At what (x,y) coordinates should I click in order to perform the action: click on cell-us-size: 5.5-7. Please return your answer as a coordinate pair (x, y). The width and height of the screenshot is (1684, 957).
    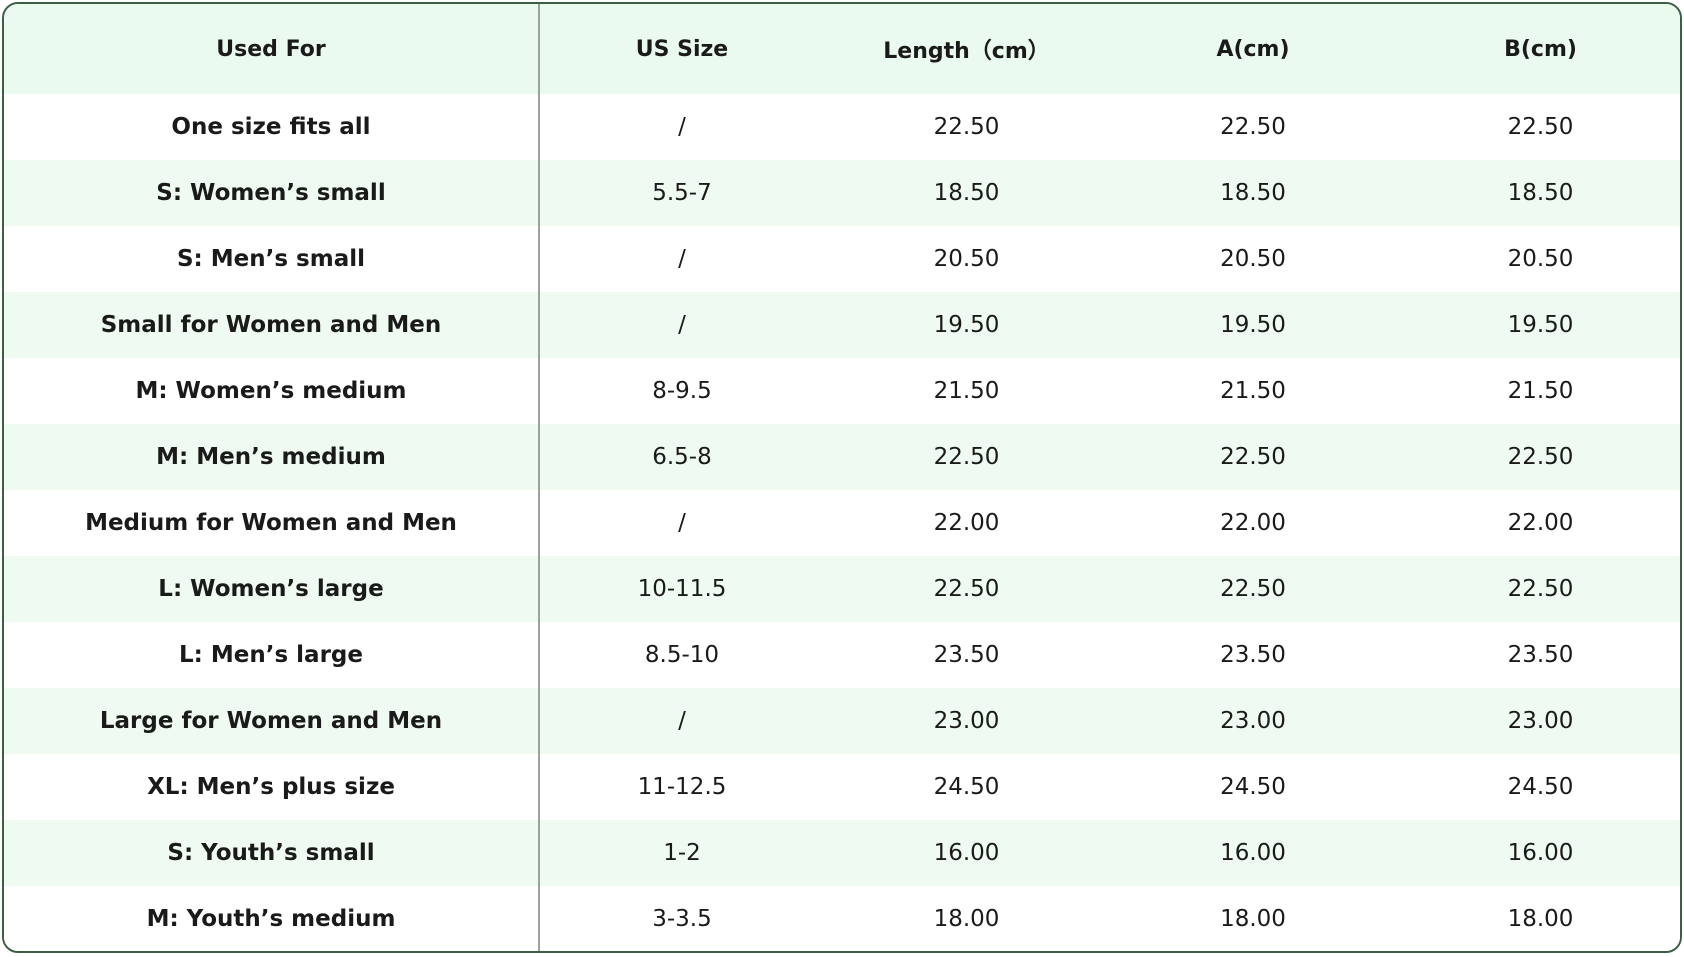
    Looking at the image, I should click on (682, 193).